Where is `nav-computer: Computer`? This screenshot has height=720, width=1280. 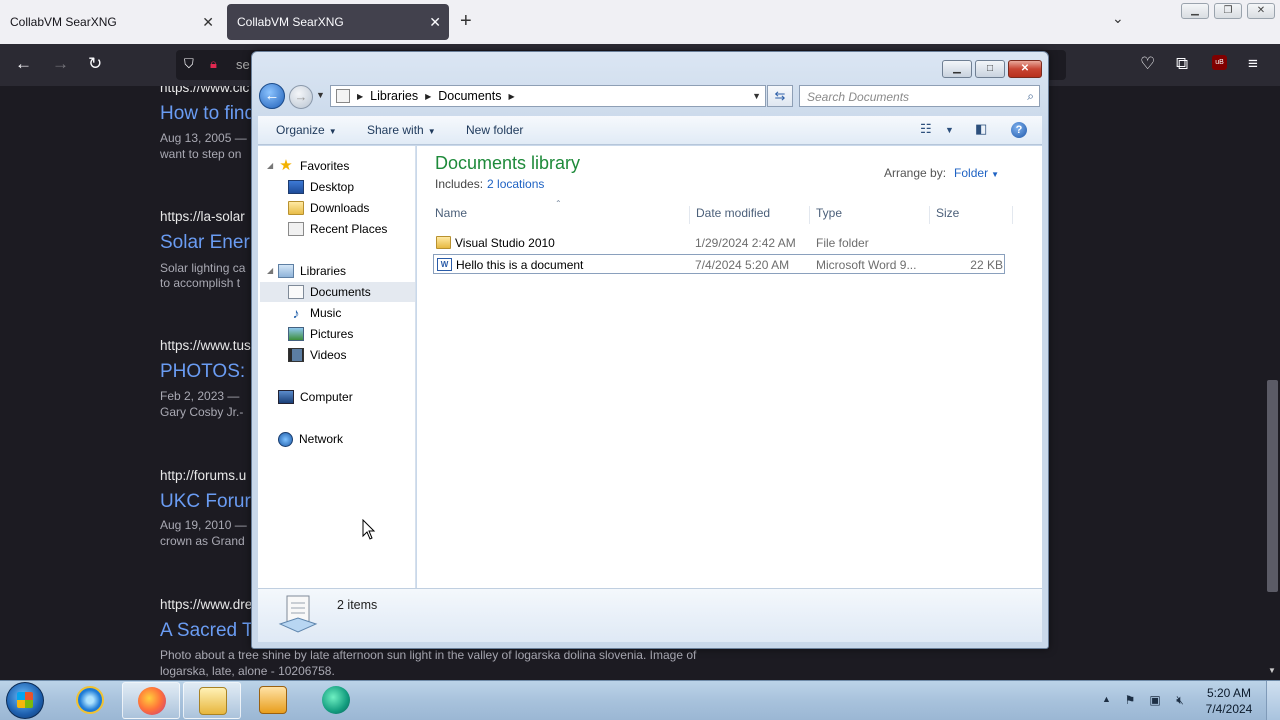 nav-computer: Computer is located at coordinates (315, 397).